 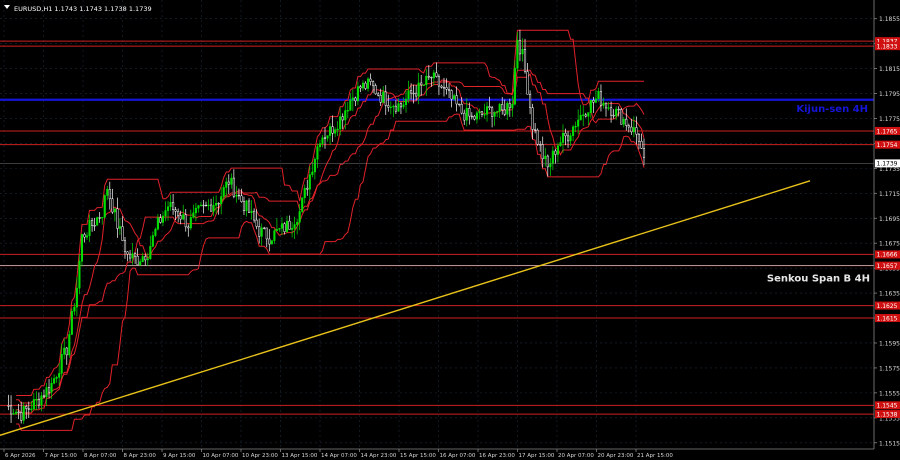 What do you see at coordinates (889, 343) in the screenshot?
I see `price-tick-label: 1.1595` at bounding box center [889, 343].